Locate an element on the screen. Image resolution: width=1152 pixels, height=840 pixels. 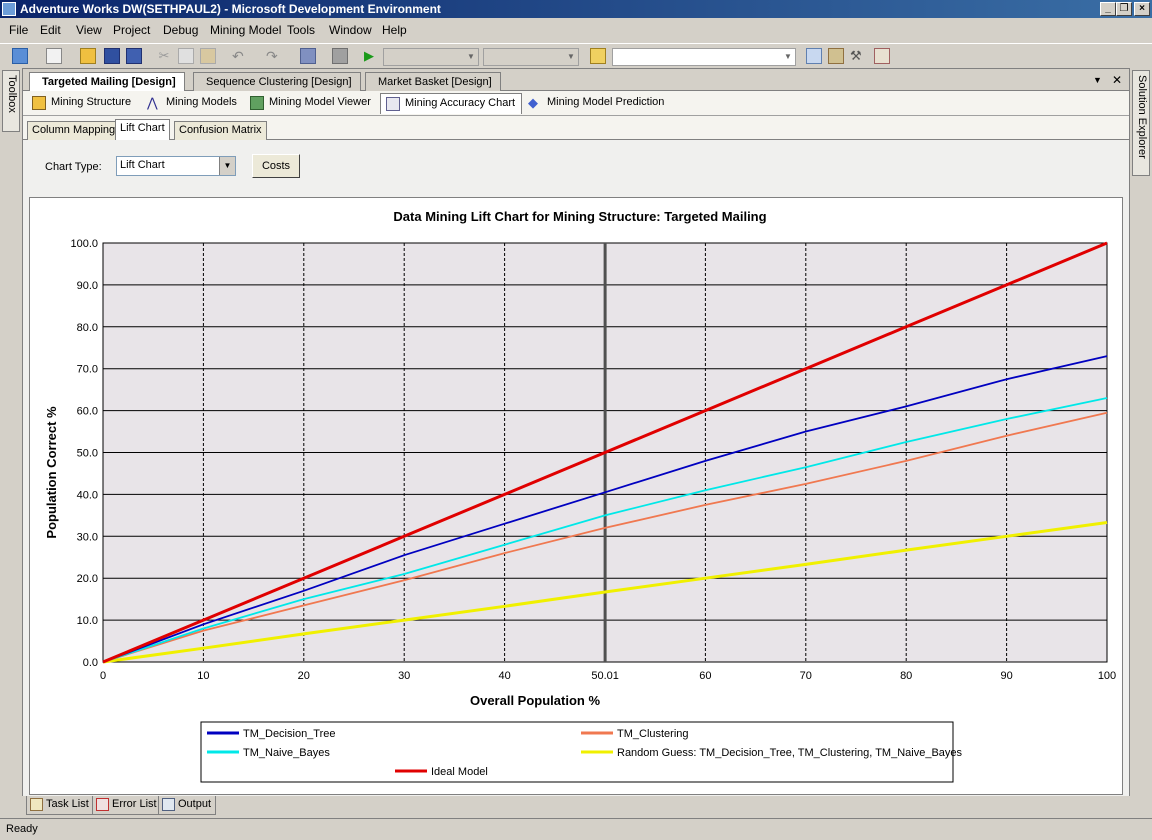
menu-edit: Edit is located at coordinates (50, 30).